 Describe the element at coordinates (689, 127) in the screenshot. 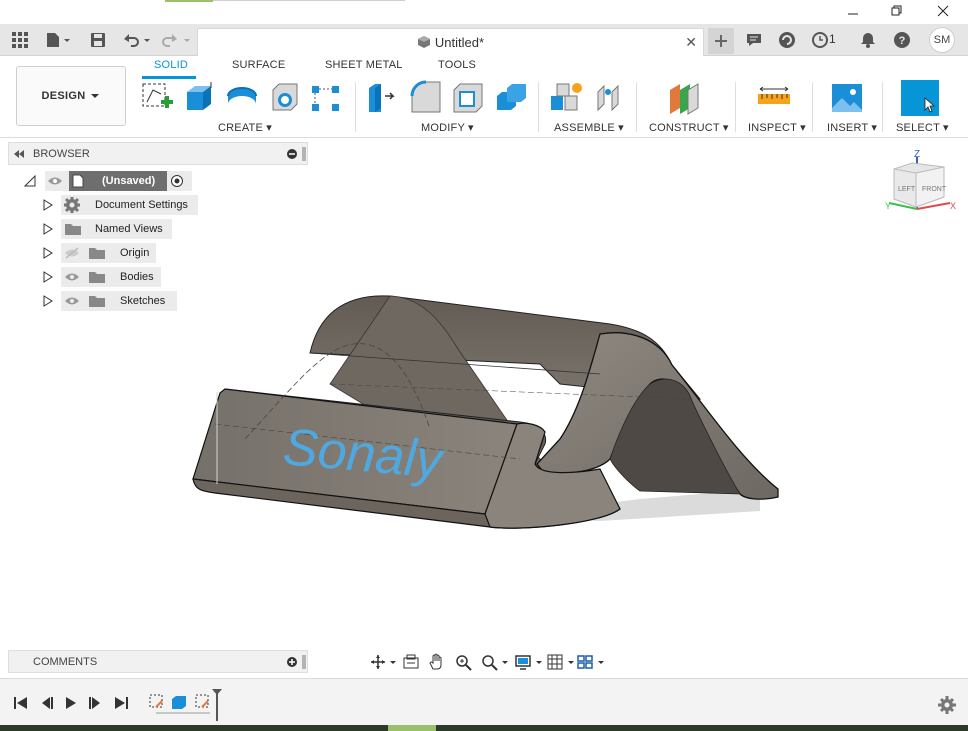

I see `construct-menu: CONSTRUCT ▾` at that location.